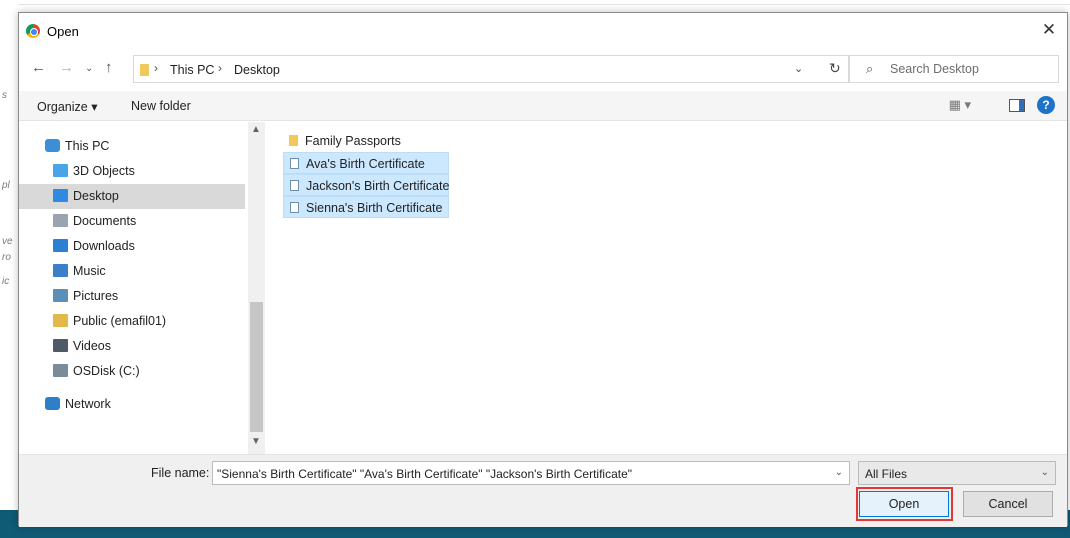  I want to click on scroll-down-icon: ▼, so click(256, 441).